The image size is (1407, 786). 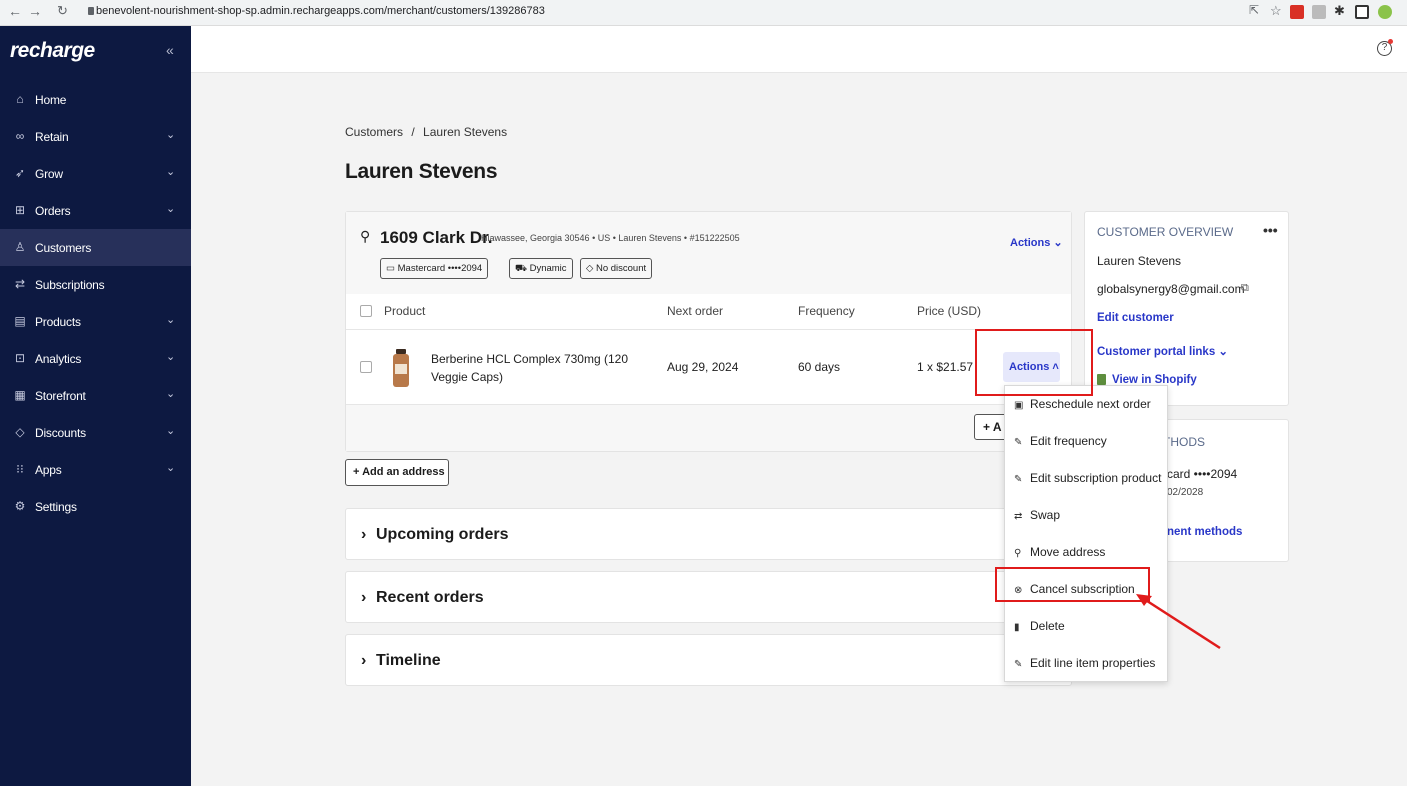 What do you see at coordinates (1362, 12) in the screenshot?
I see `sidepanel-icon` at bounding box center [1362, 12].